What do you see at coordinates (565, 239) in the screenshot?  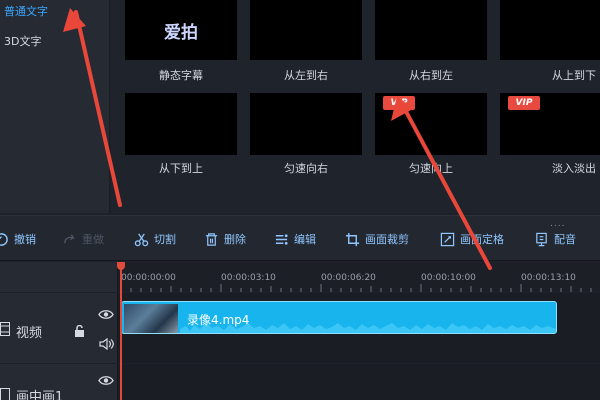 I see `dub-label: 配音` at bounding box center [565, 239].